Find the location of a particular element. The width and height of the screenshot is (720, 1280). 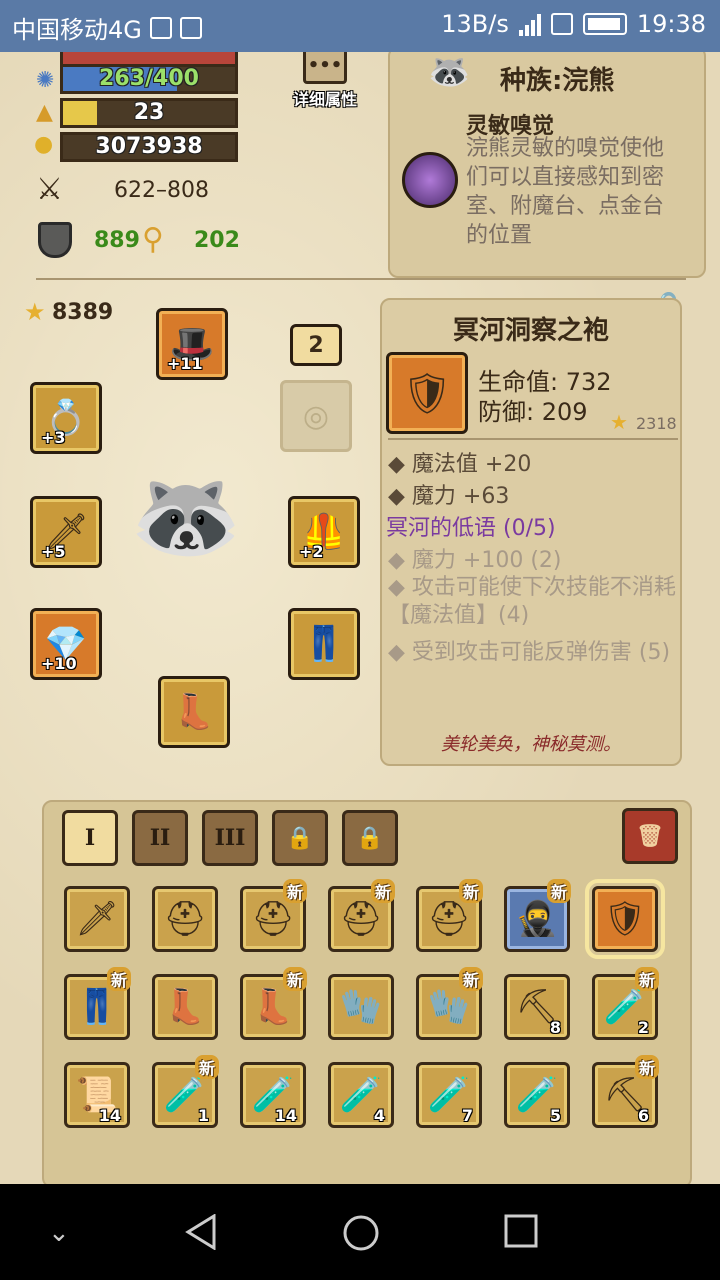

sim-icon is located at coordinates (561, 24).